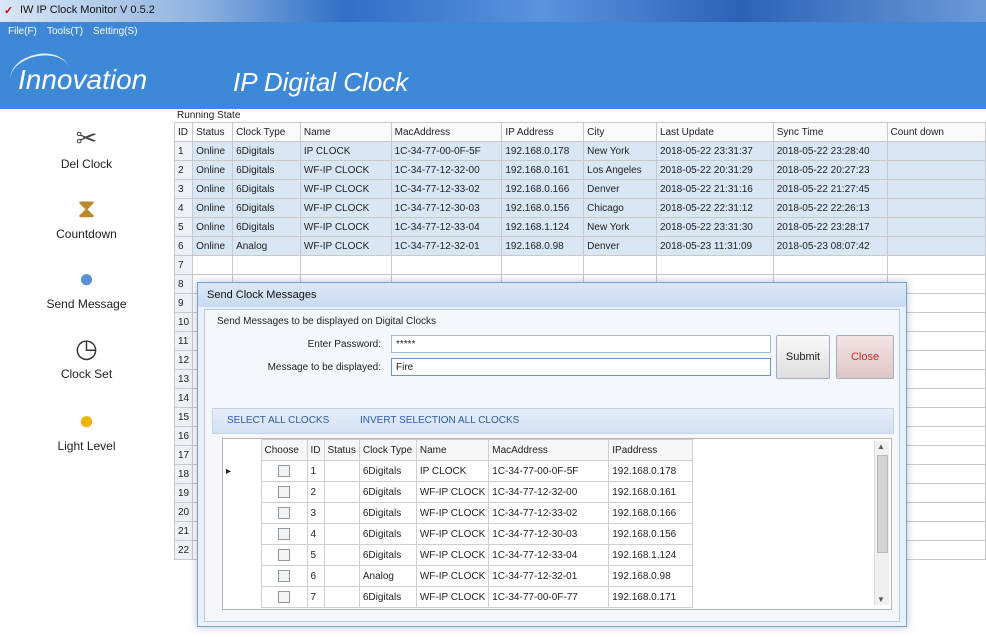 Image resolution: width=986 pixels, height=637 pixels. I want to click on invert-selection-link: INVERT SELECTION ALL CLOCKS, so click(439, 420).